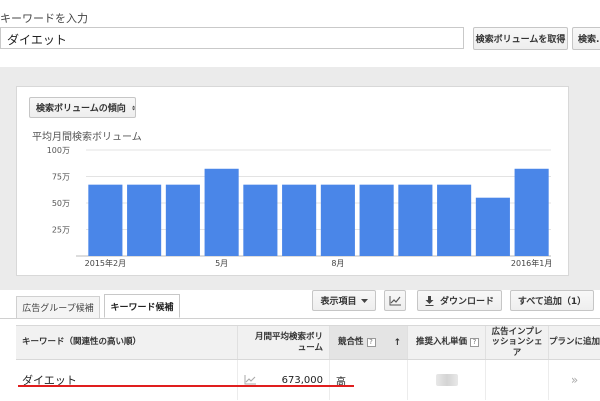  I want to click on trend-select: 検索ボリュームの傾向, so click(82, 107).